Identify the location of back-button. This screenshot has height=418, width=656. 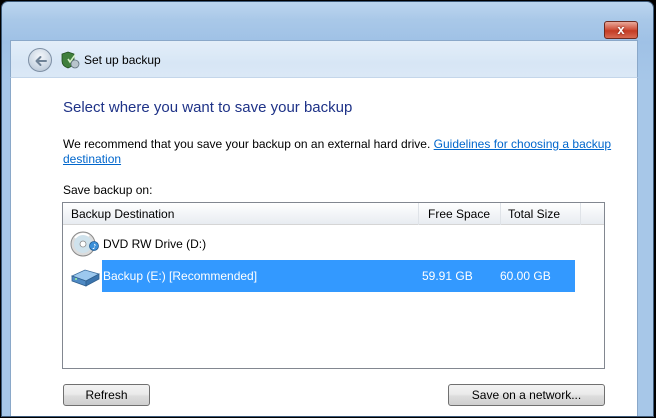
(40, 60).